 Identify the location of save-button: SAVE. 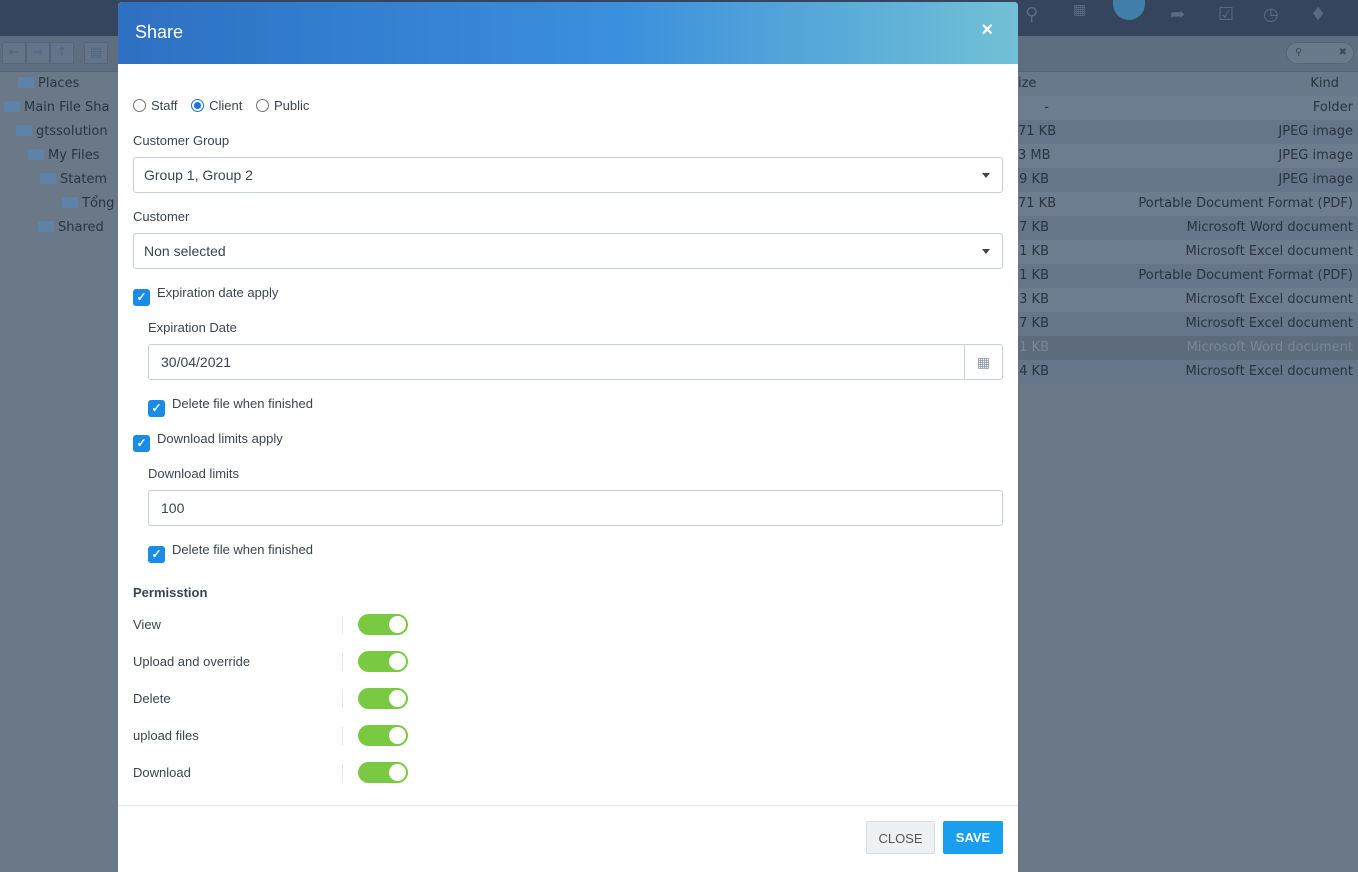
(973, 837).